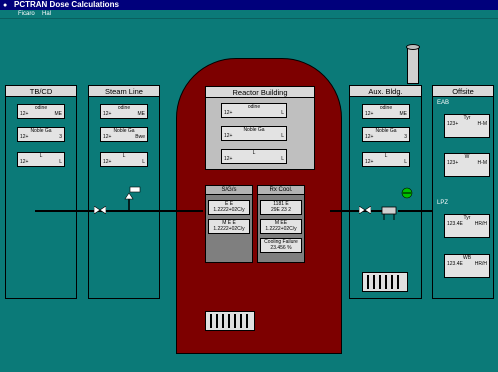  What do you see at coordinates (386, 134) in the screenshot?
I see `aux-noble-card: Noble Ga 12+ 3` at bounding box center [386, 134].